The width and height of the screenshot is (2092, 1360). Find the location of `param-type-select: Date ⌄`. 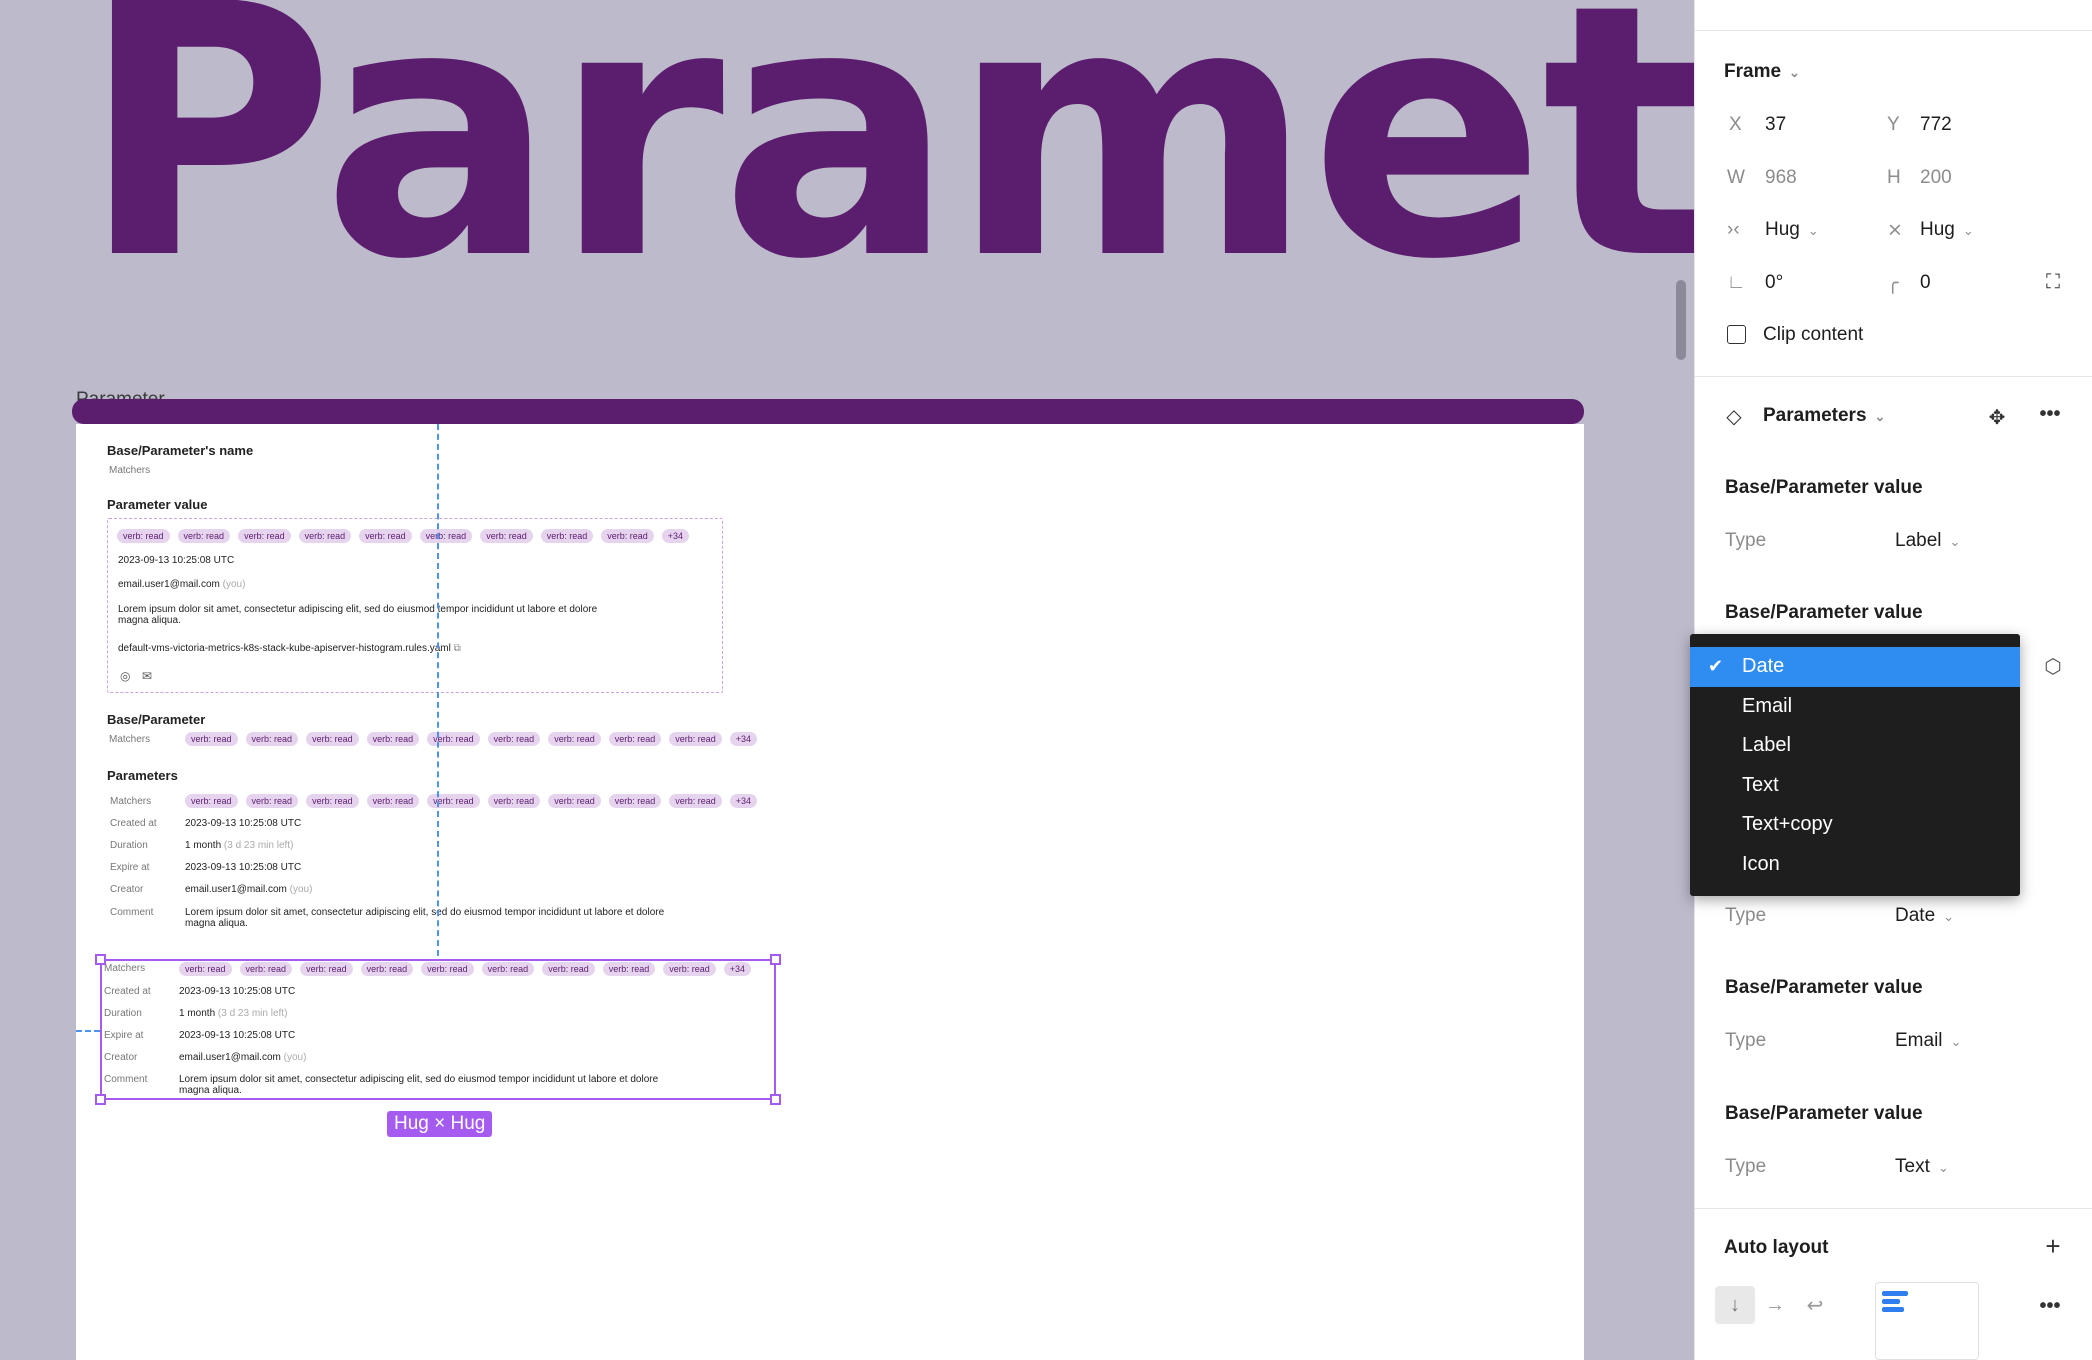

param-type-select: Date ⌄ is located at coordinates (1924, 916).